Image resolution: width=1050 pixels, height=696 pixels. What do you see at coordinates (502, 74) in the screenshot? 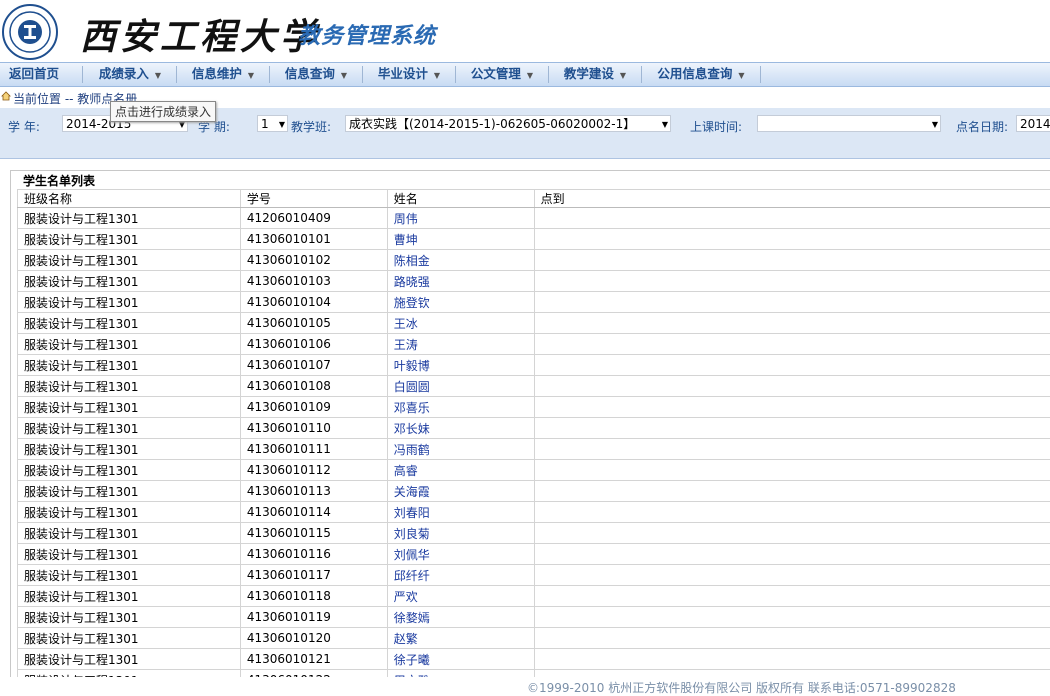
I see `nav-document-management: 公文管理▼` at bounding box center [502, 74].